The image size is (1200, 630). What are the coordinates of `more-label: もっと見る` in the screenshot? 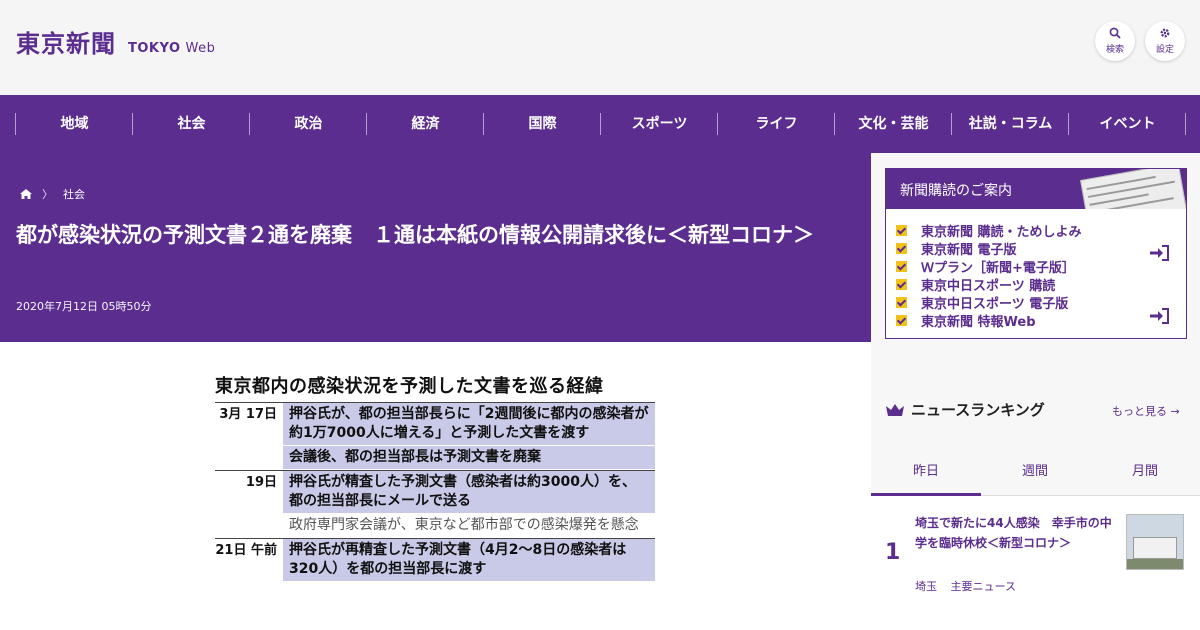 It's located at (1139, 411).